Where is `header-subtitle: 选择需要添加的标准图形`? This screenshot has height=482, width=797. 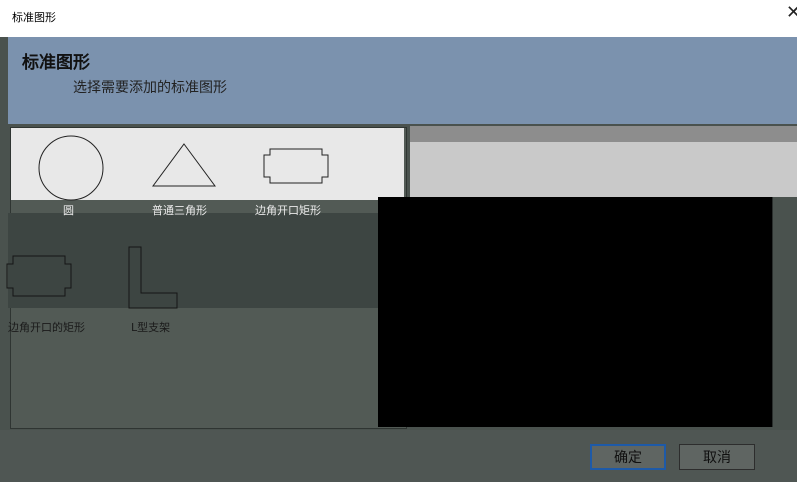 header-subtitle: 选择需要添加的标准图形 is located at coordinates (150, 88).